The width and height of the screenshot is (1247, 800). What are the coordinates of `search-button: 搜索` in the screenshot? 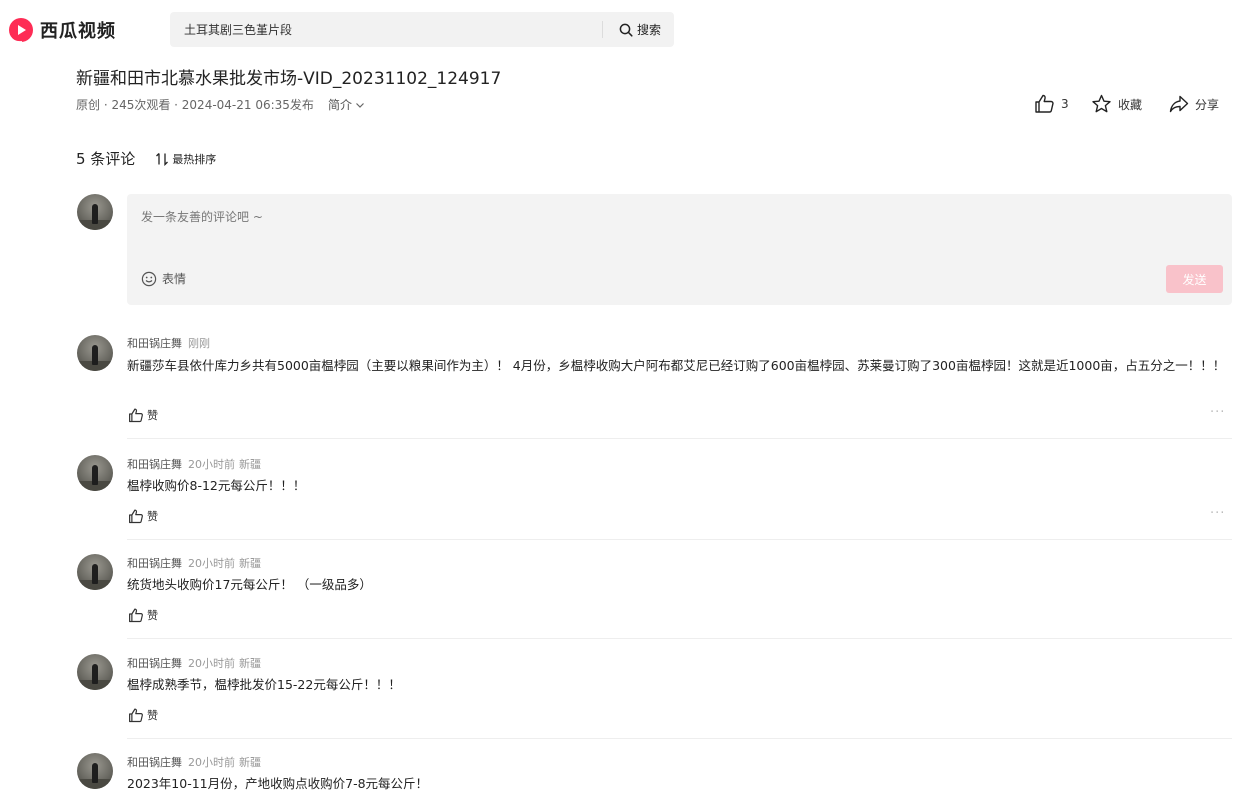 It's located at (640, 29).